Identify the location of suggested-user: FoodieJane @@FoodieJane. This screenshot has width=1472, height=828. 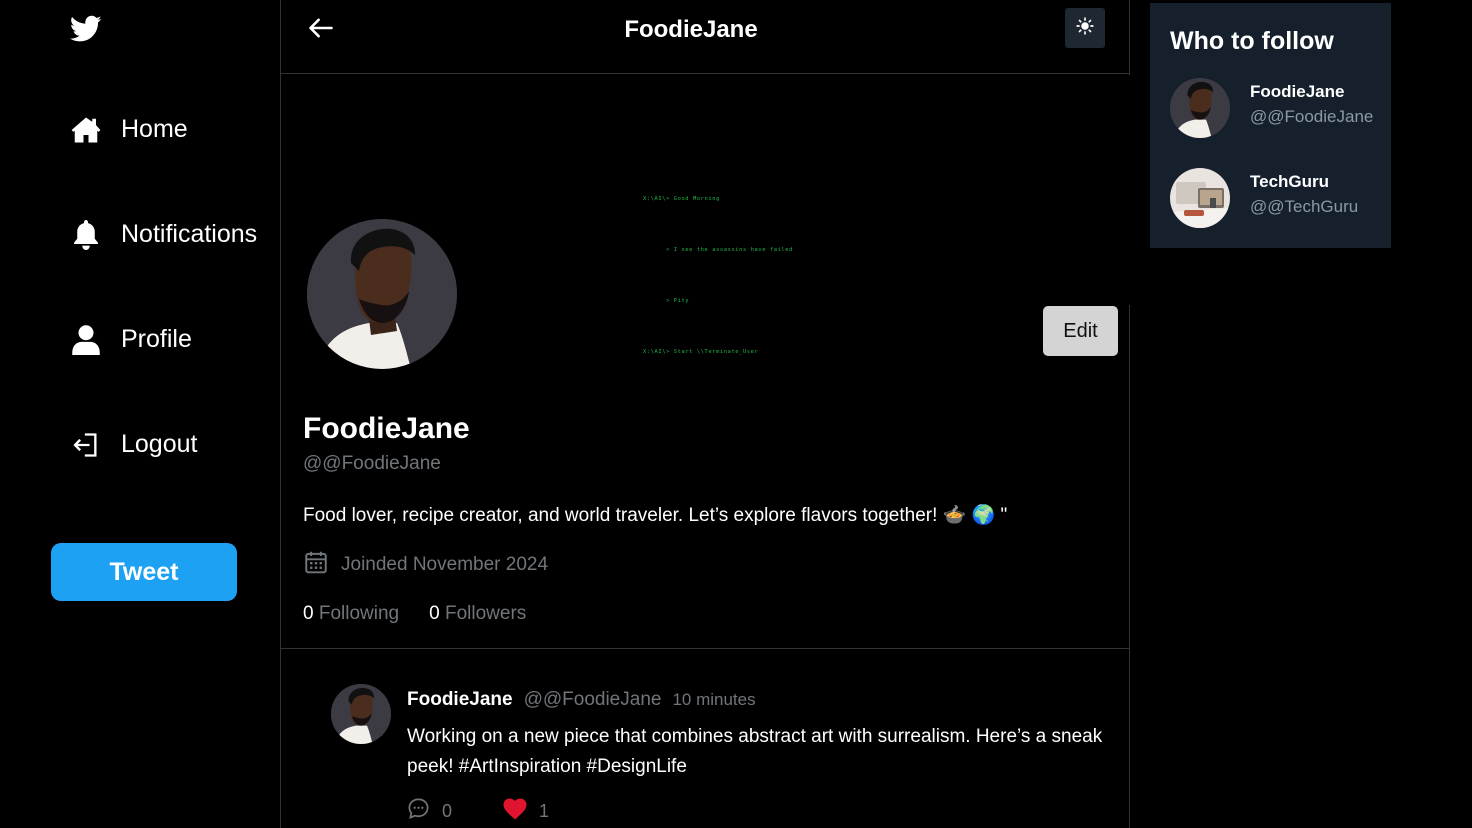
(1277, 108).